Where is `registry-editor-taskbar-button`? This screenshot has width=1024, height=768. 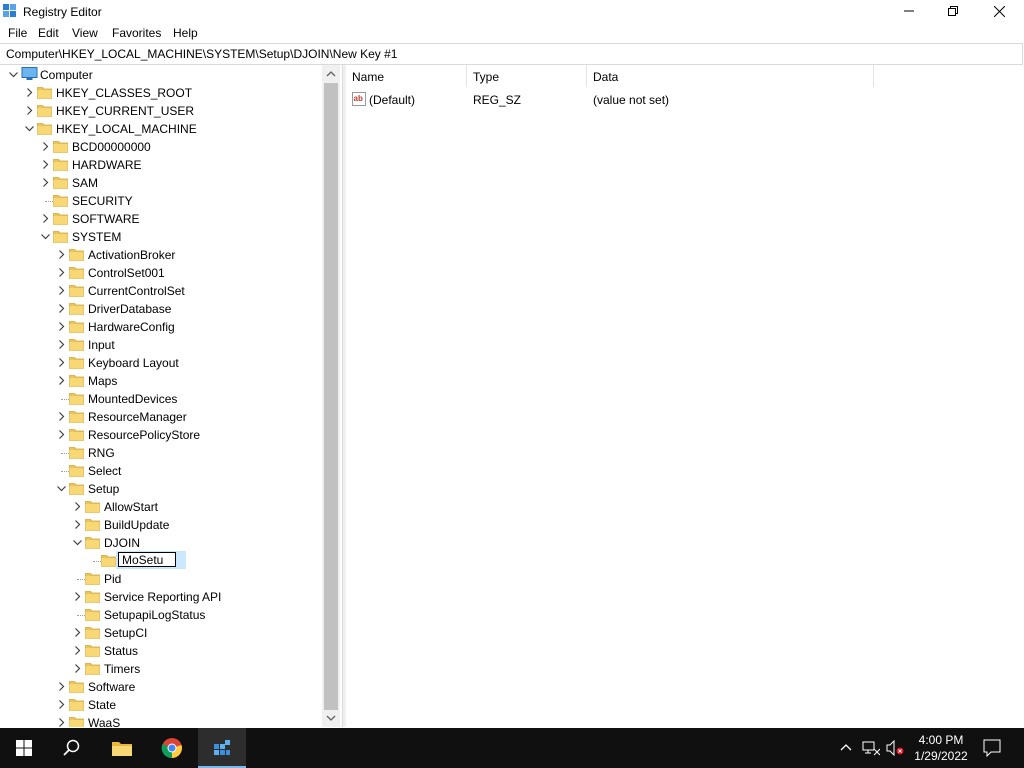
registry-editor-taskbar-button is located at coordinates (222, 748).